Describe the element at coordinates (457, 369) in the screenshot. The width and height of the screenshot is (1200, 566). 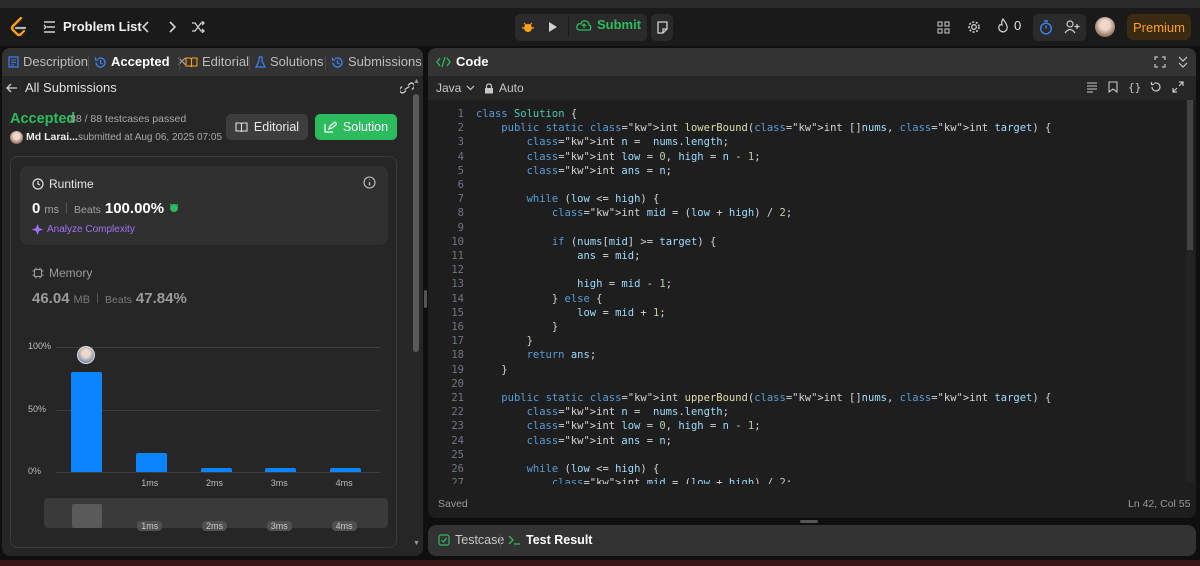
I see `line-number: 19` at that location.